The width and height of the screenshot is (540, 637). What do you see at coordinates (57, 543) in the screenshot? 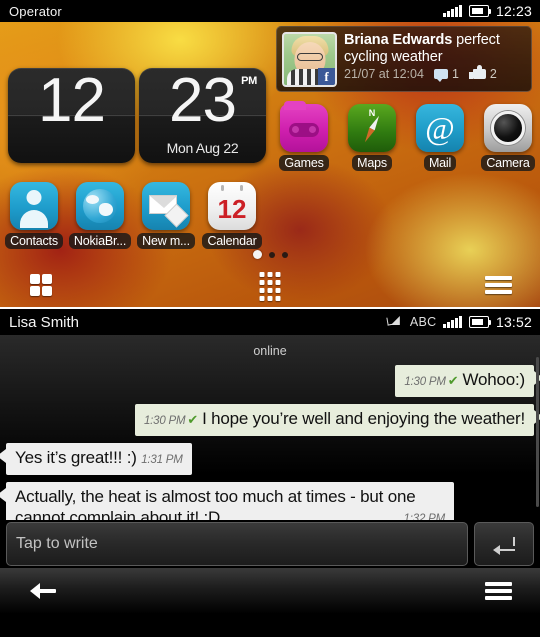
I see `message-input-placeholder: Tap to write` at bounding box center [57, 543].